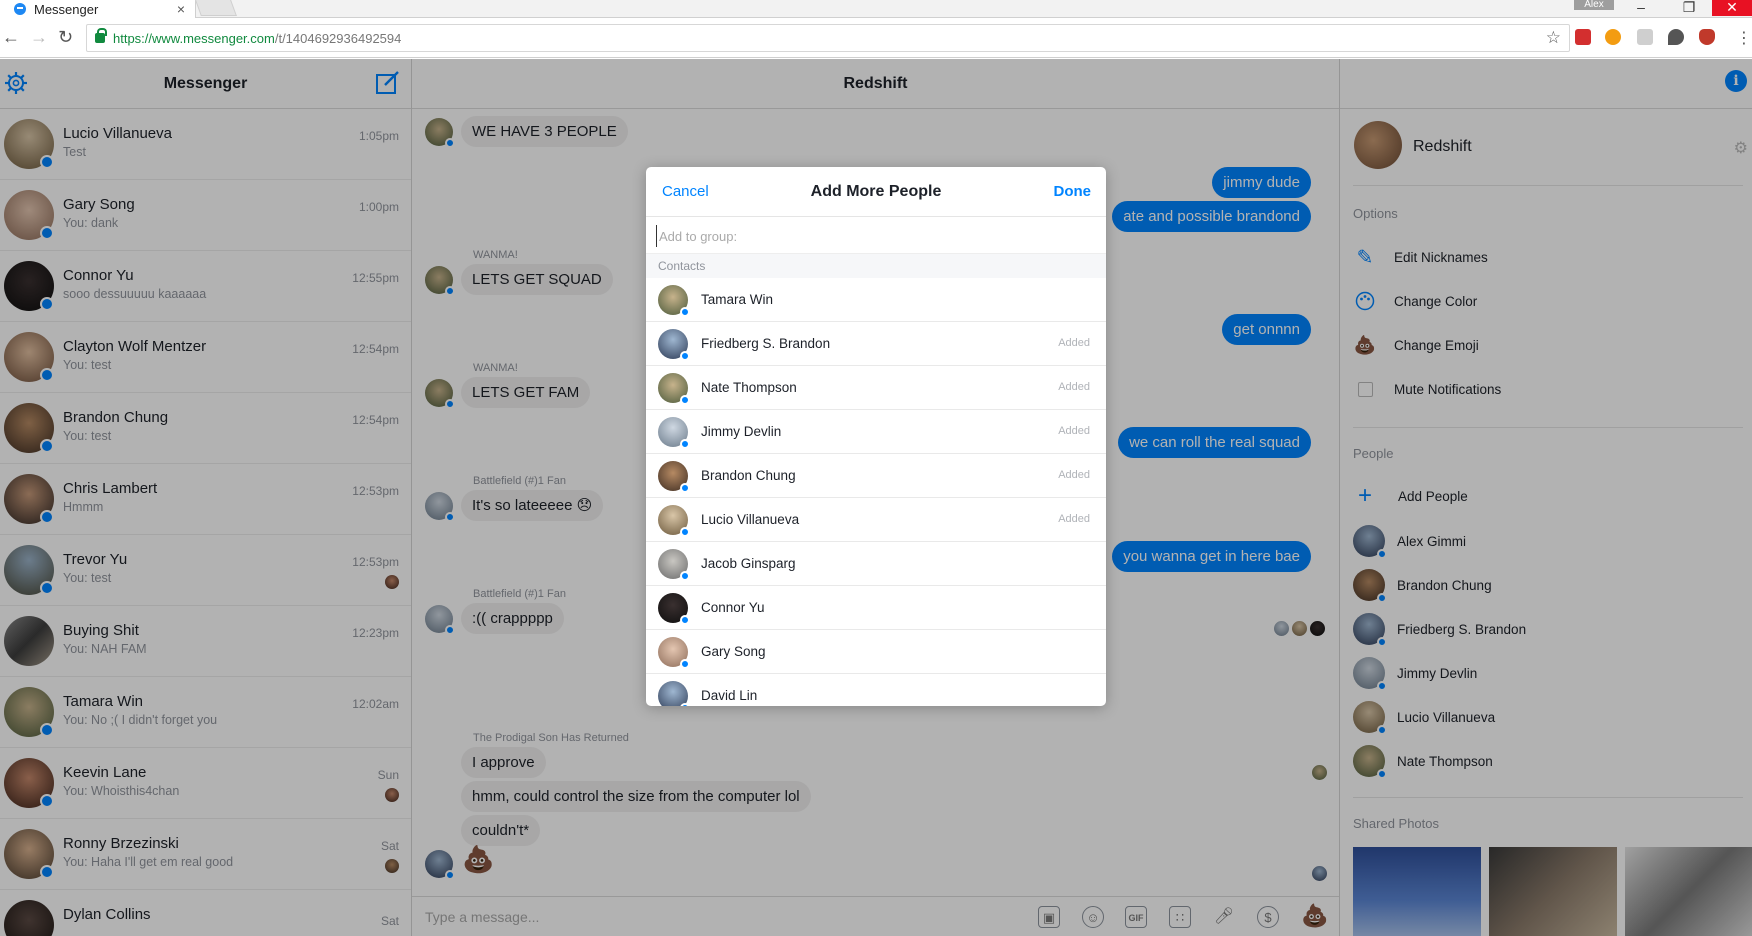 Image resolution: width=1752 pixels, height=936 pixels. I want to click on extension-orange-icon, so click(1613, 37).